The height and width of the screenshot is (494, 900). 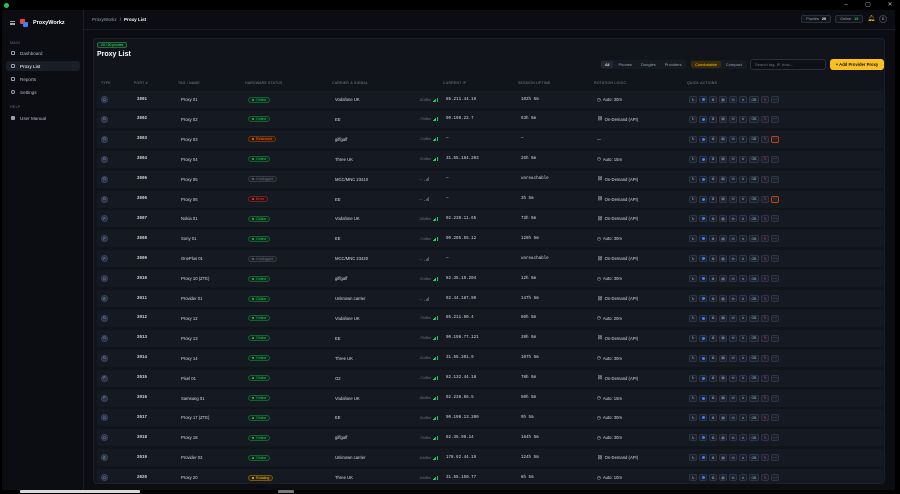 I want to click on scrollbar-thumb, so click(x=286, y=491).